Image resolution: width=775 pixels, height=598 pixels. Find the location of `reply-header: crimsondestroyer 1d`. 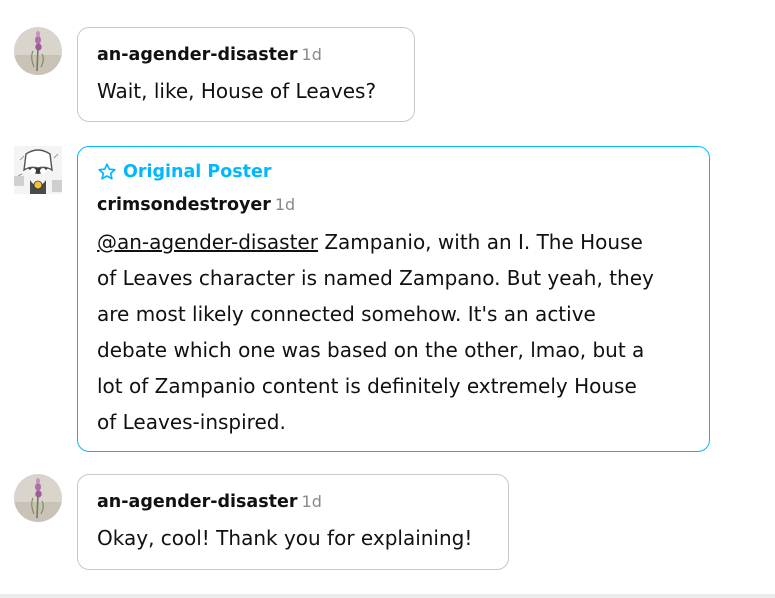

reply-header: crimsondestroyer 1d is located at coordinates (196, 205).